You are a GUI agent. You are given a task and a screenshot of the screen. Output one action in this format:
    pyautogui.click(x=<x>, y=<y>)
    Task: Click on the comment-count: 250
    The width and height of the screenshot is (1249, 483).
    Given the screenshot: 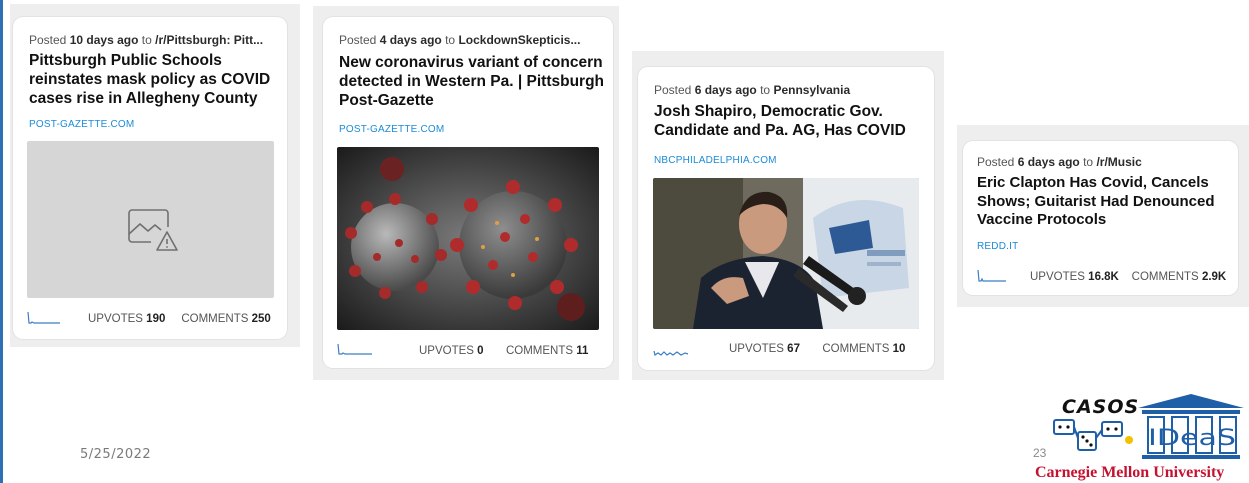 What is the action you would take?
    pyautogui.click(x=261, y=319)
    